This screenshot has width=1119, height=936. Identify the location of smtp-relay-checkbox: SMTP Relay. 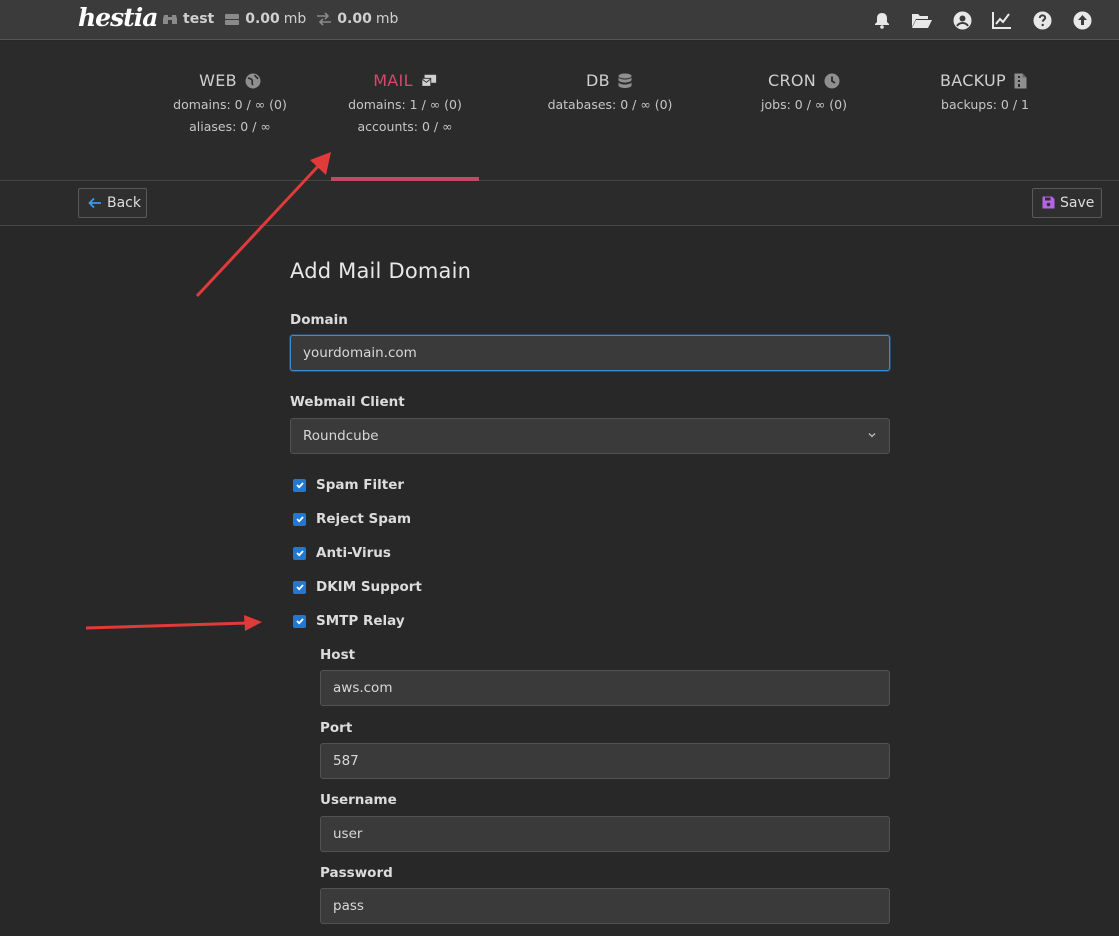
(349, 621).